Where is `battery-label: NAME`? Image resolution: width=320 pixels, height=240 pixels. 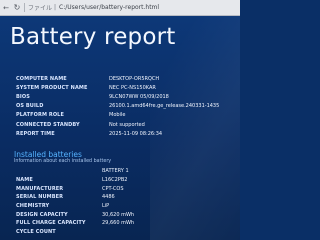 battery-label: NAME is located at coordinates (24, 180).